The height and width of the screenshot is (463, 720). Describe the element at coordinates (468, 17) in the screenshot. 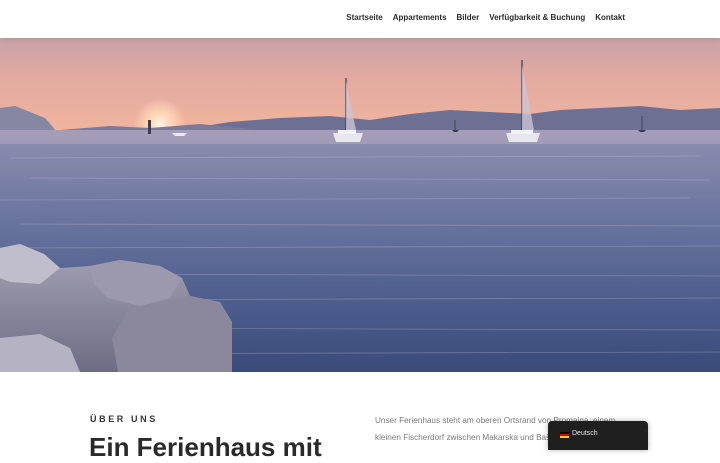

I see `nav-item-bilder: Bilder` at that location.